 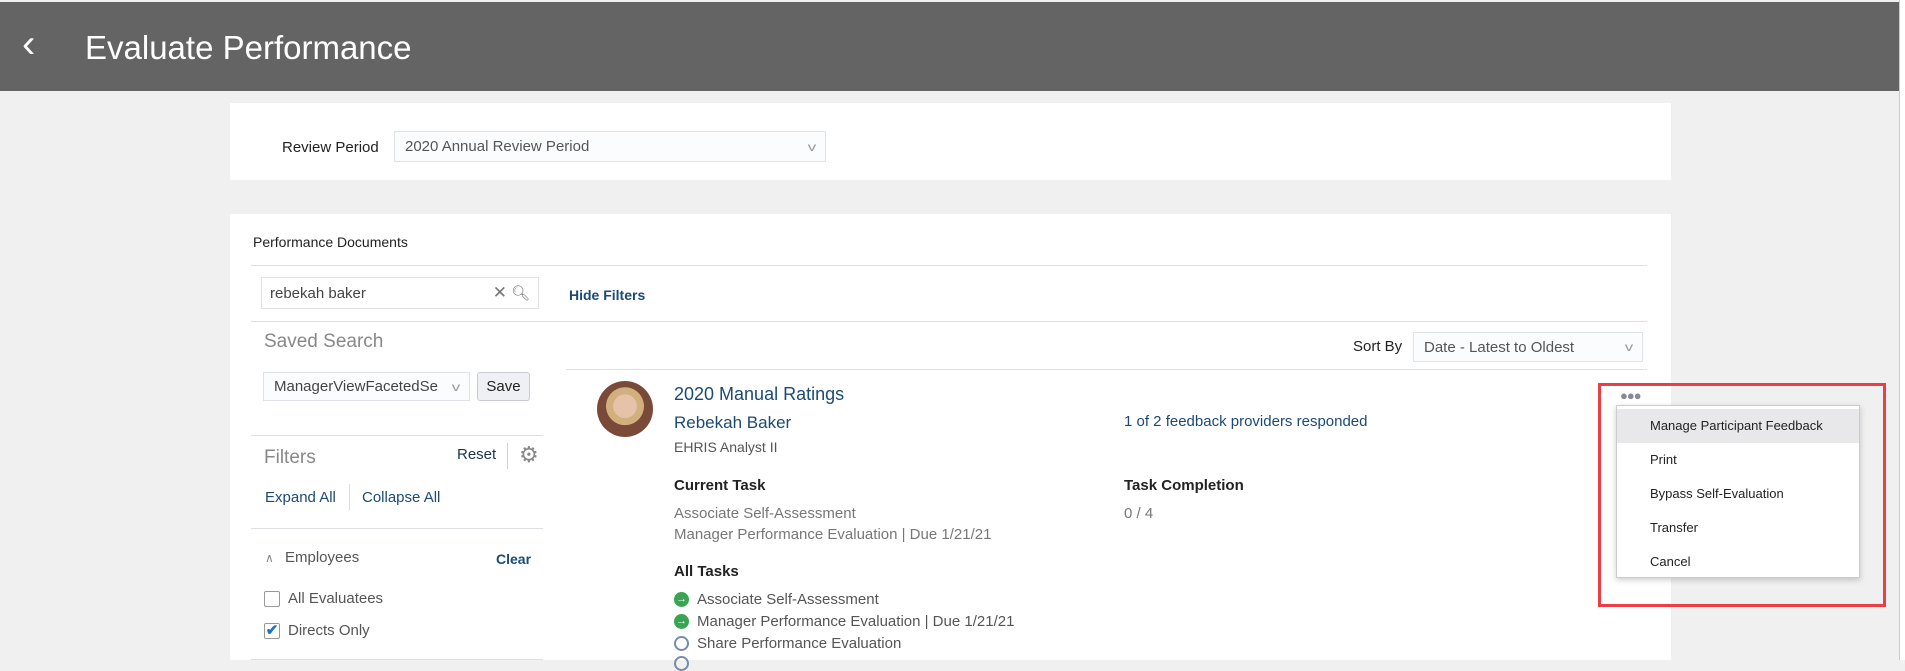 What do you see at coordinates (476, 454) in the screenshot?
I see `reset-button: Reset` at bounding box center [476, 454].